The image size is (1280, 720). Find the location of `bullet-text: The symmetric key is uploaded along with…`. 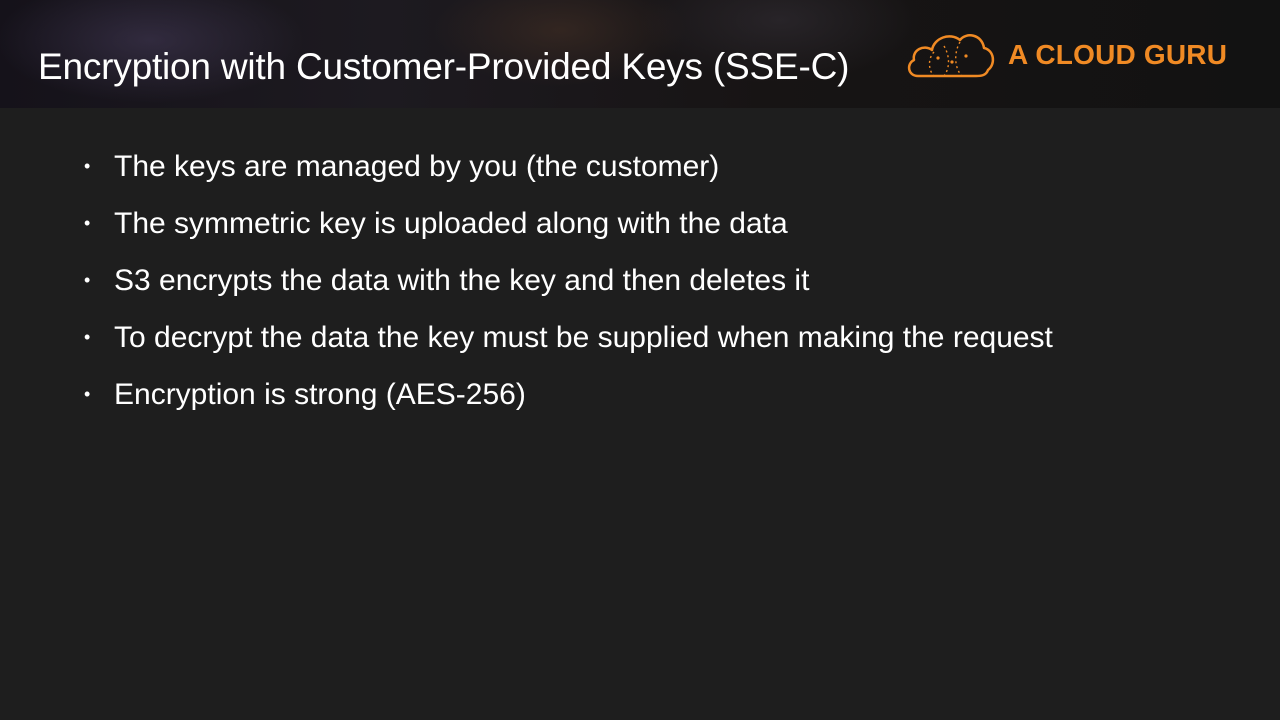

bullet-text: The symmetric key is uploaded along with… is located at coordinates (451, 223).